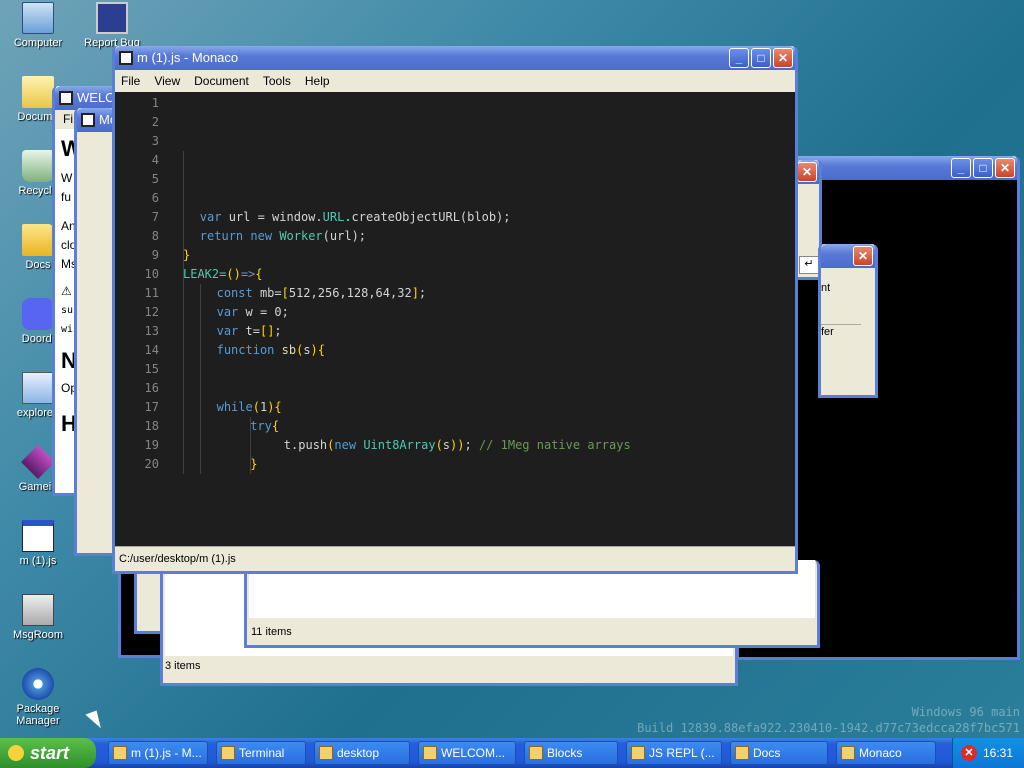 Image resolution: width=1024 pixels, height=768 pixels. Describe the element at coordinates (277, 81) in the screenshot. I see `menu-tools: Tools` at that location.